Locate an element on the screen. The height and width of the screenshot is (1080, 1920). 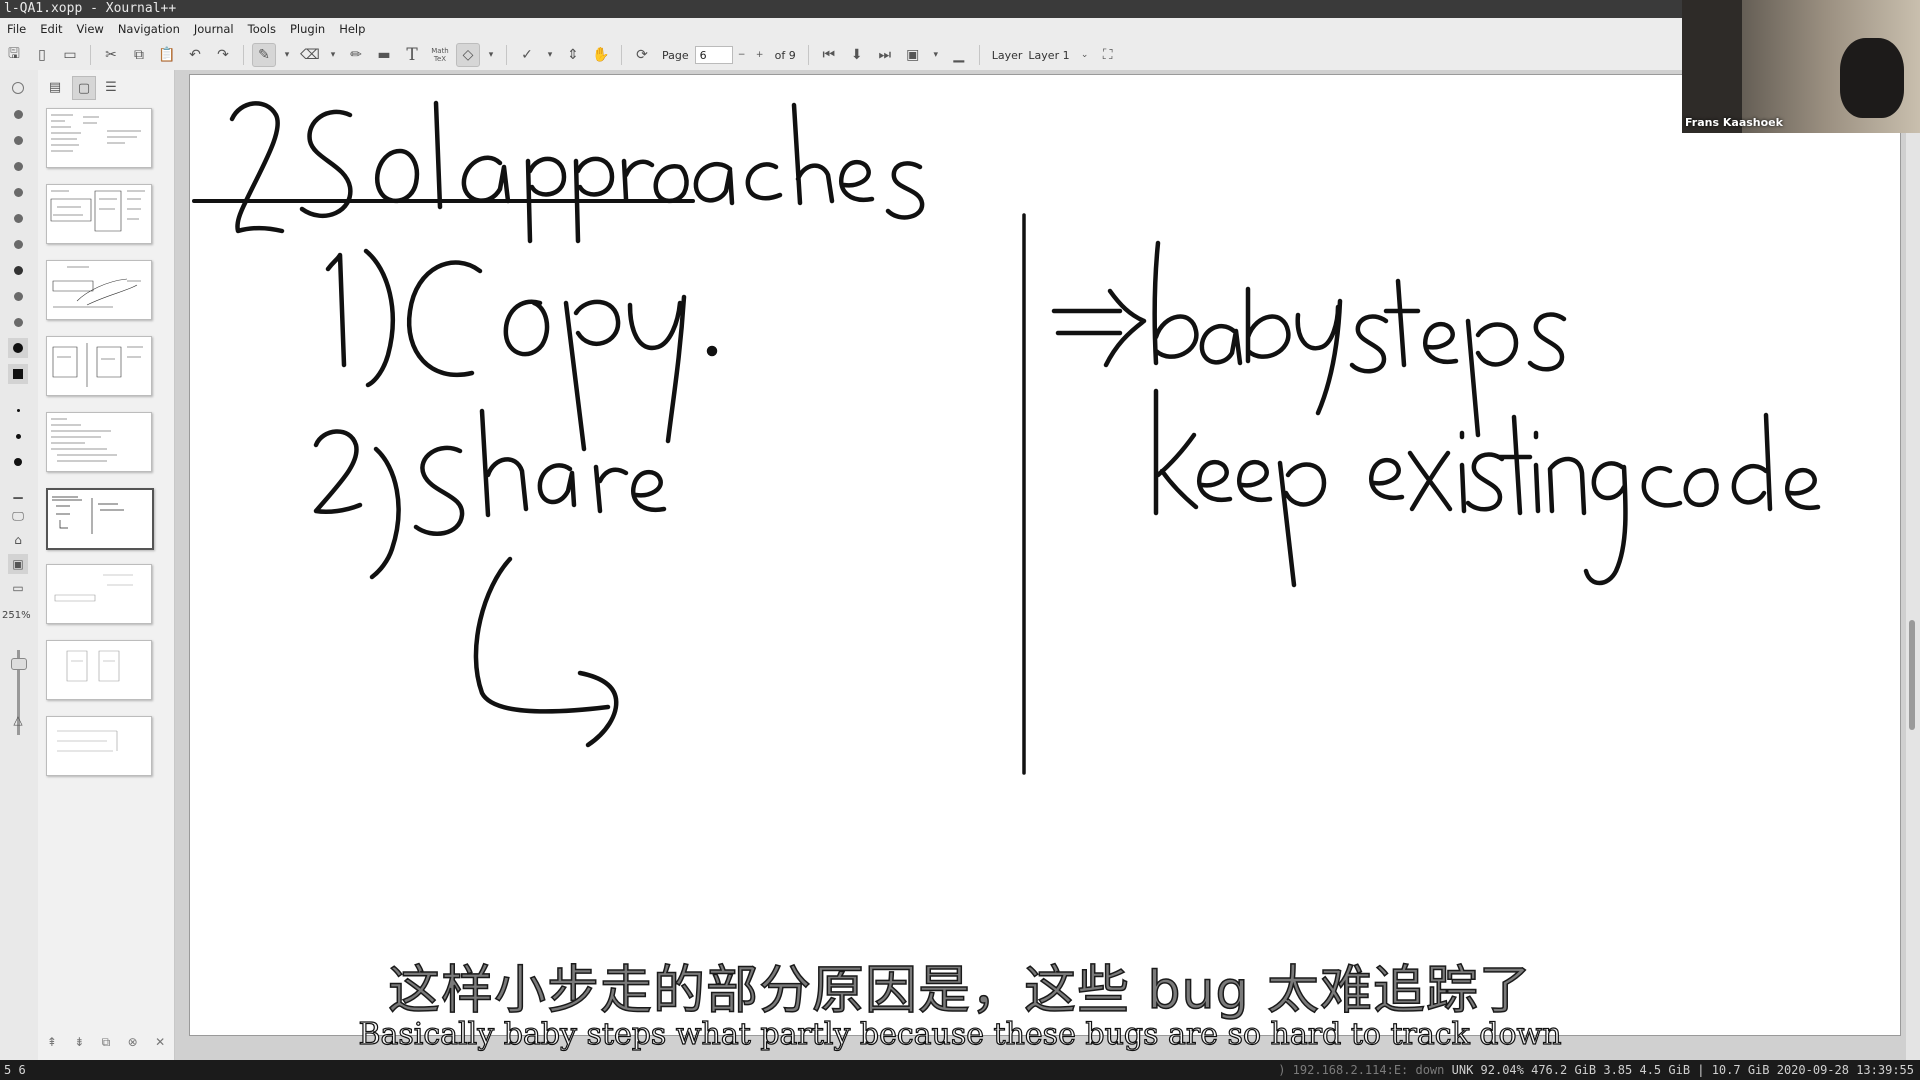
delete-page-icon: ⊗ is located at coordinates (133, 1042).